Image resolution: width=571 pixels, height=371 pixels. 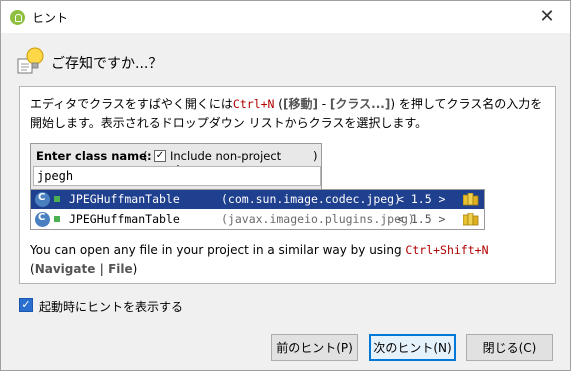 What do you see at coordinates (177, 176) in the screenshot?
I see `class-search-input: jpegh` at bounding box center [177, 176].